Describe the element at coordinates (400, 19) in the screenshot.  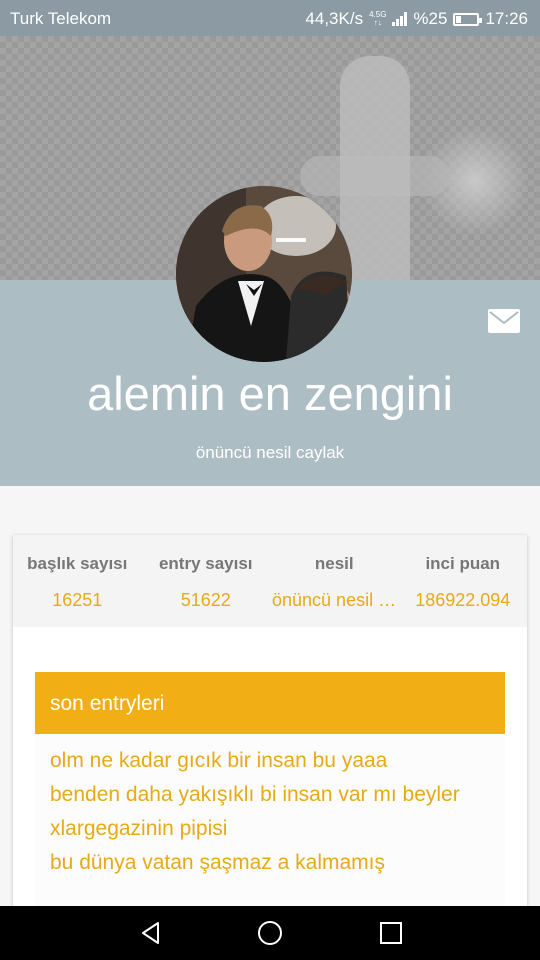
I see `signal-icon` at that location.